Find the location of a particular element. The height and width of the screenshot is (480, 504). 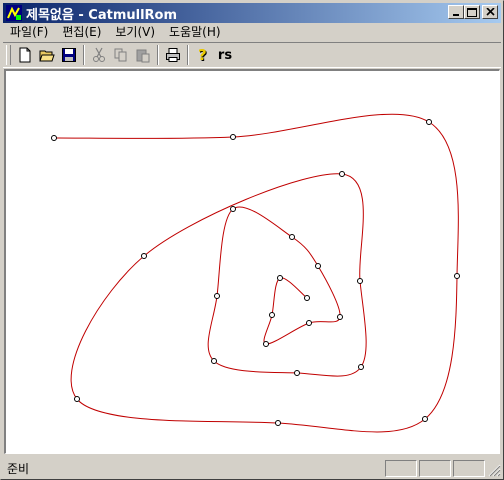

copy-button is located at coordinates (121, 55).